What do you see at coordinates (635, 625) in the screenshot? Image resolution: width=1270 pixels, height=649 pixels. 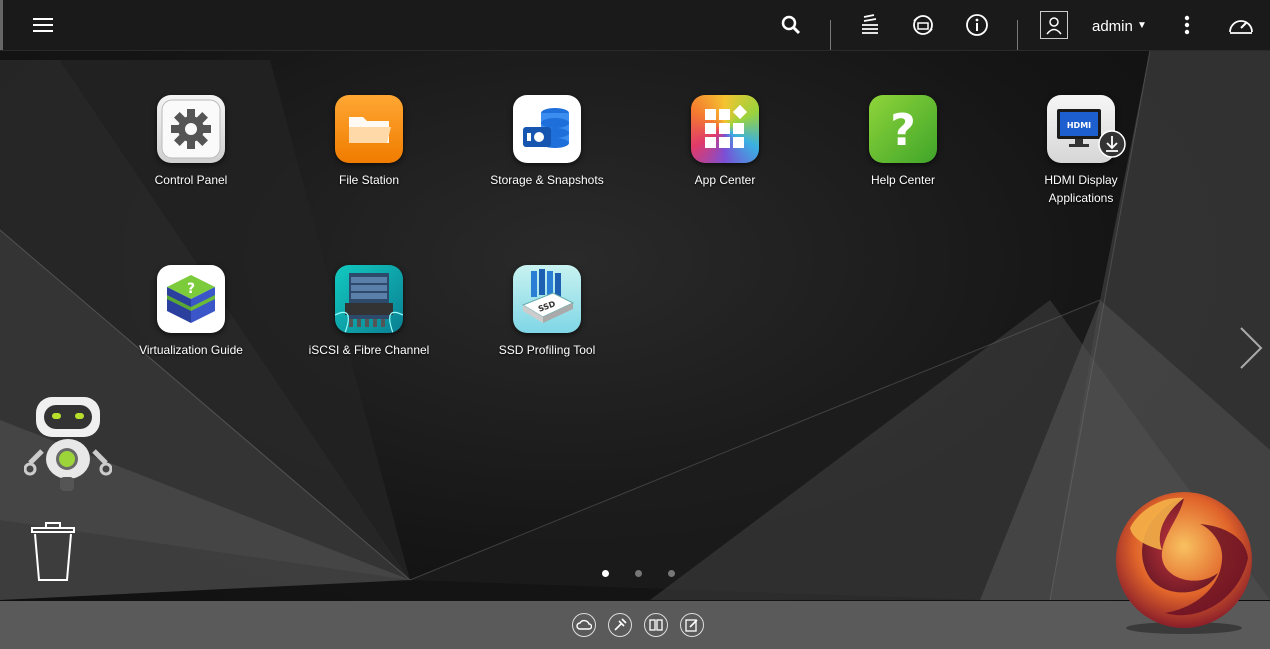 I see `bottom-bar` at bounding box center [635, 625].